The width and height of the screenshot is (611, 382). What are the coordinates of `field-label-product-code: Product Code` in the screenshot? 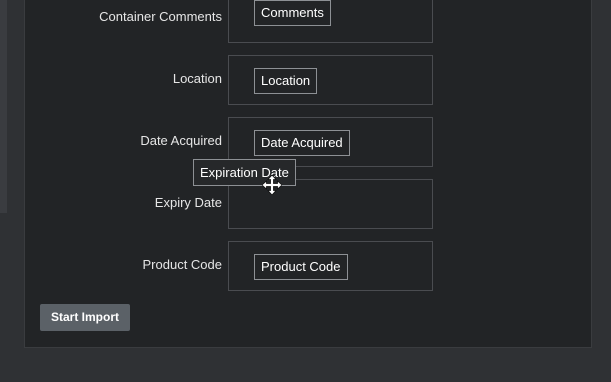 It's located at (182, 264).